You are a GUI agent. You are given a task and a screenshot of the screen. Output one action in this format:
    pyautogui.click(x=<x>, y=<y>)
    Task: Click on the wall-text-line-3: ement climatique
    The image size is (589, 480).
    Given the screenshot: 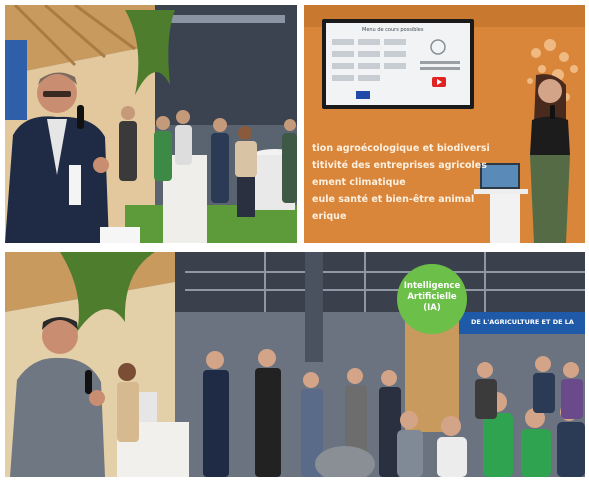 What is the action you would take?
    pyautogui.click(x=359, y=182)
    